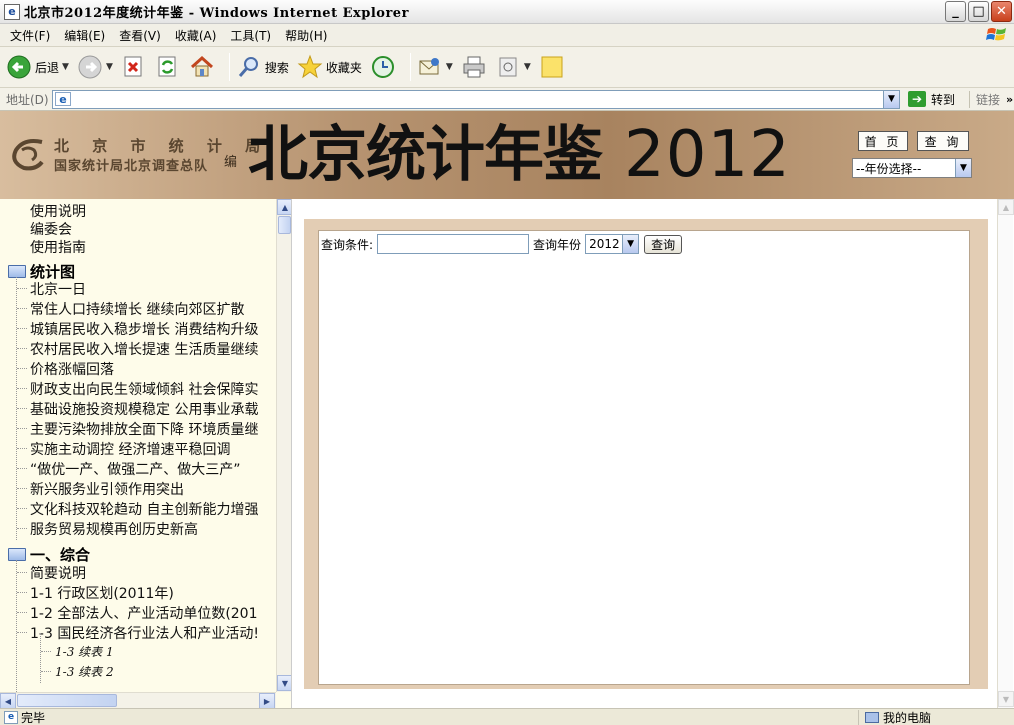  I want to click on stop-icon, so click(133, 66).